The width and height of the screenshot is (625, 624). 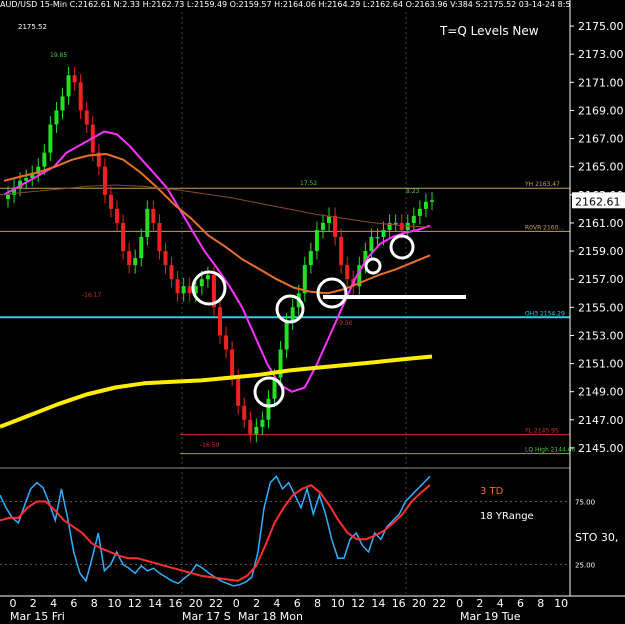 I want to click on price-tick-label: 2167.00, so click(x=601, y=139).